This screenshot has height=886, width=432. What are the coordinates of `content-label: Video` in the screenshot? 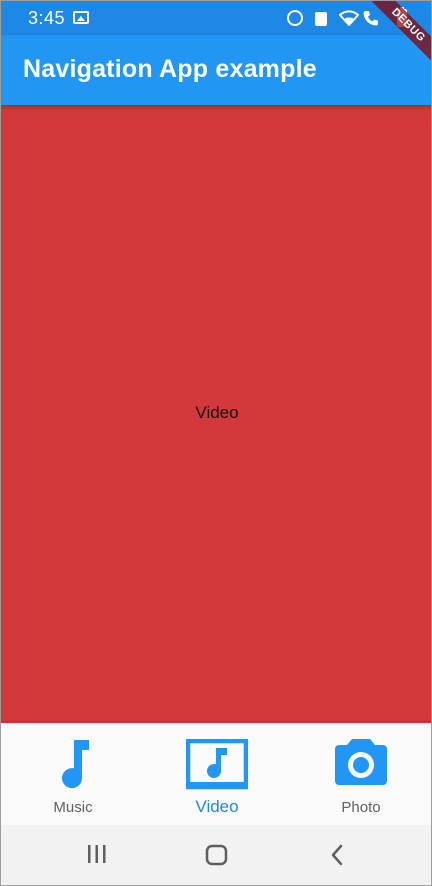 It's located at (217, 412).